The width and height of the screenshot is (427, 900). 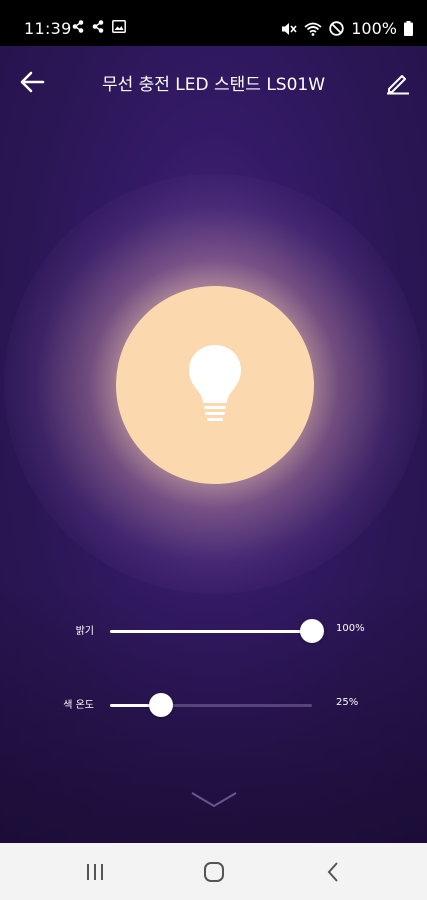 I want to click on navigation-bar, so click(x=213, y=871).